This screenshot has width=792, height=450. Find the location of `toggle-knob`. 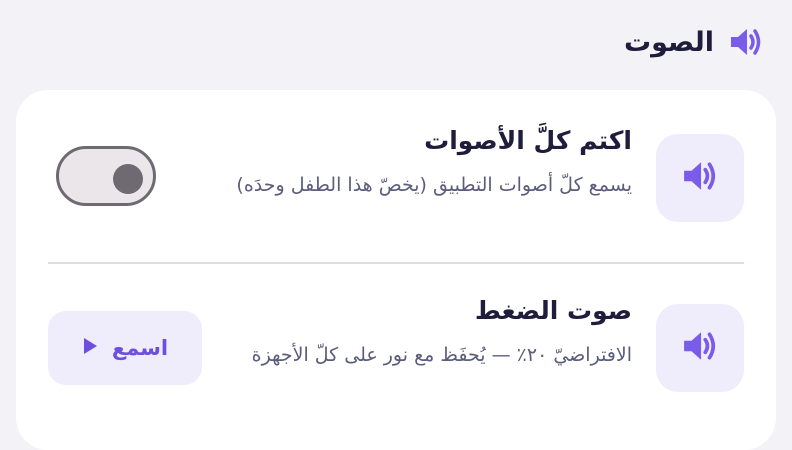

toggle-knob is located at coordinates (128, 179).